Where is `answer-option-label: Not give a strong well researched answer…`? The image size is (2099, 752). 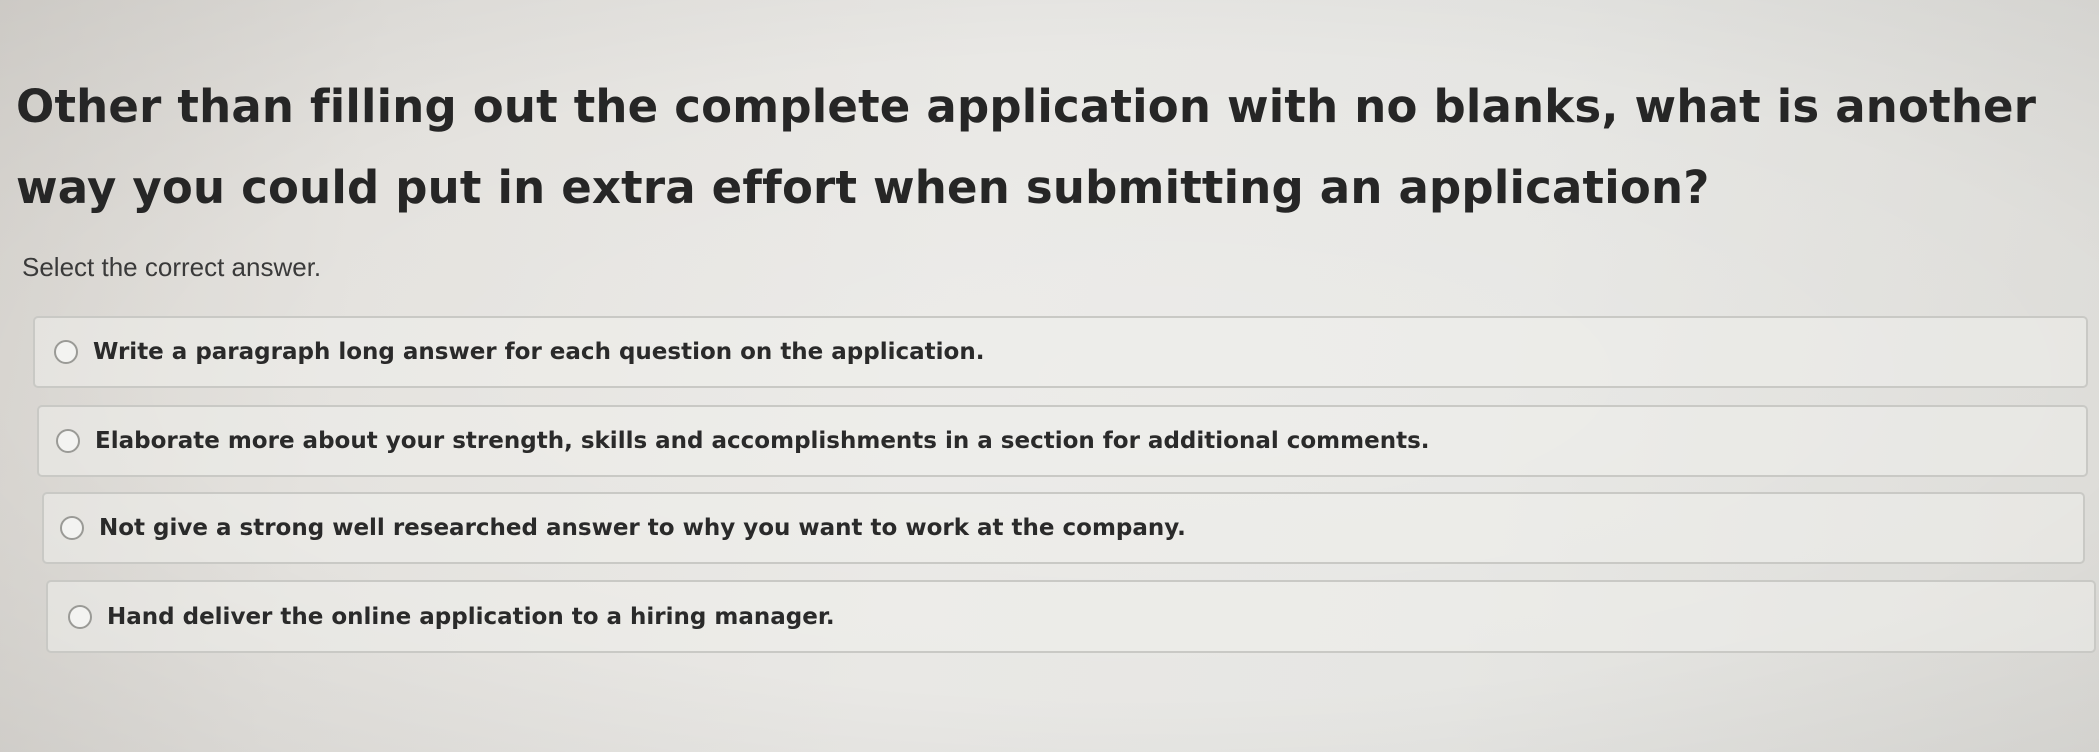 answer-option-label: Not give a strong well researched answer… is located at coordinates (642, 528).